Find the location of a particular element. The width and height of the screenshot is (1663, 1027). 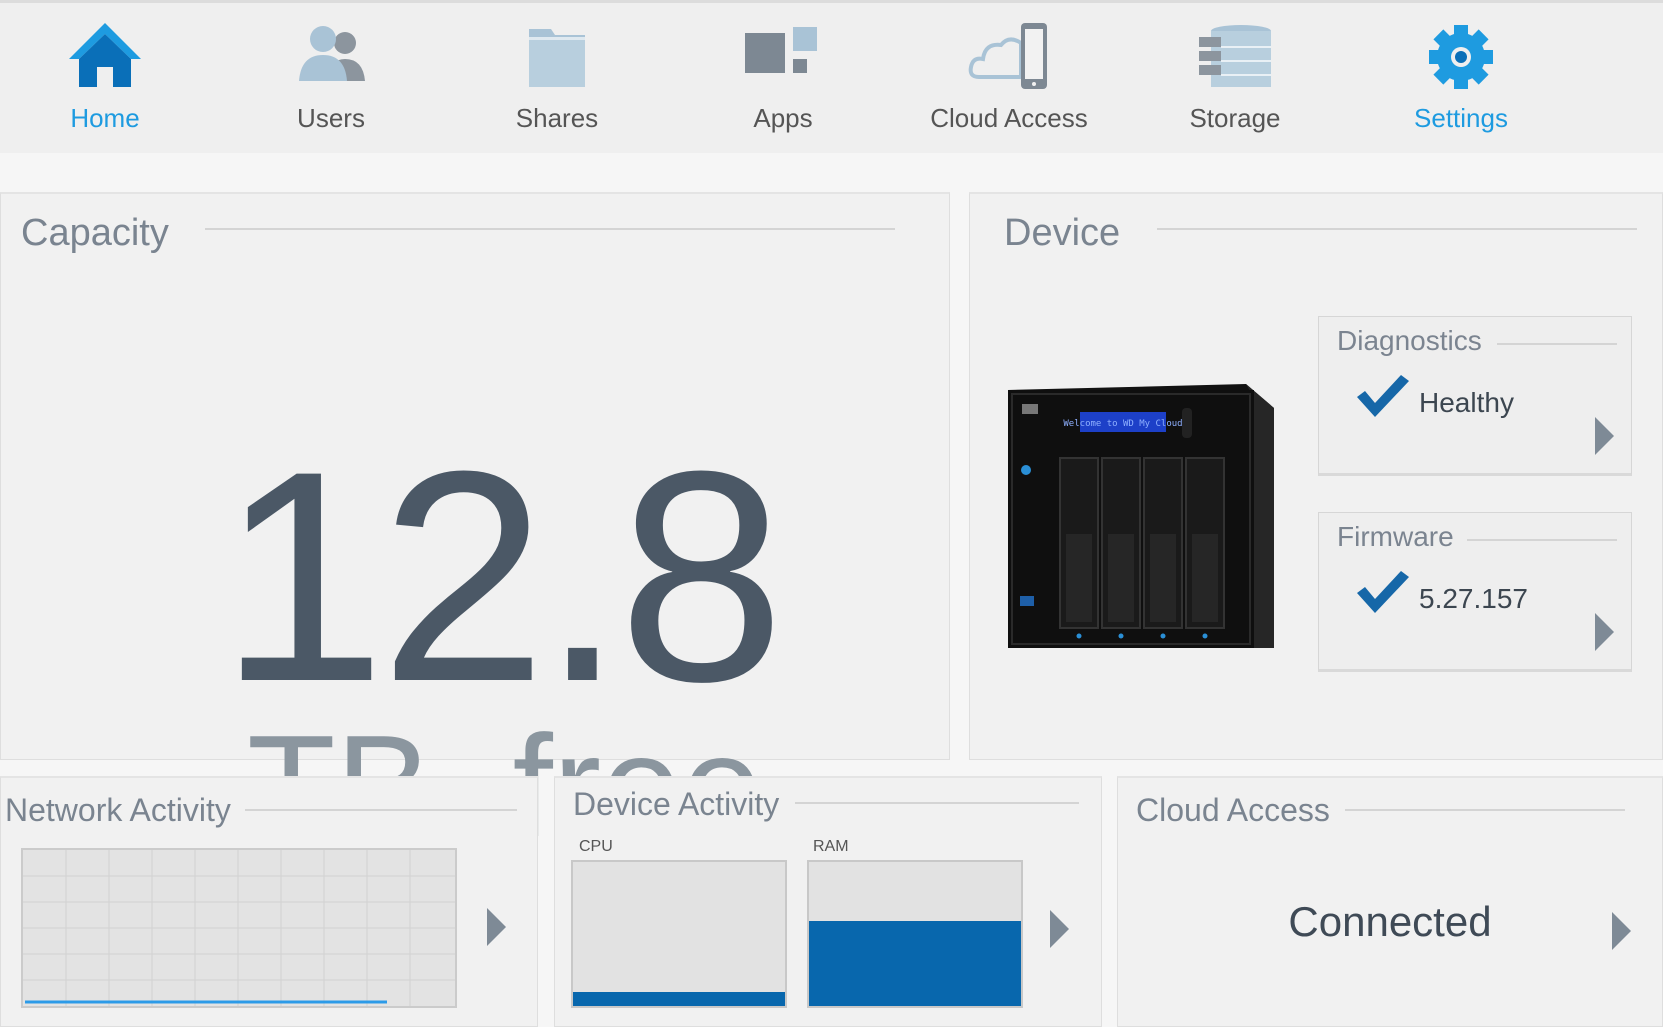

firmware-card: Firmware 5.27.157 is located at coordinates (1475, 592).